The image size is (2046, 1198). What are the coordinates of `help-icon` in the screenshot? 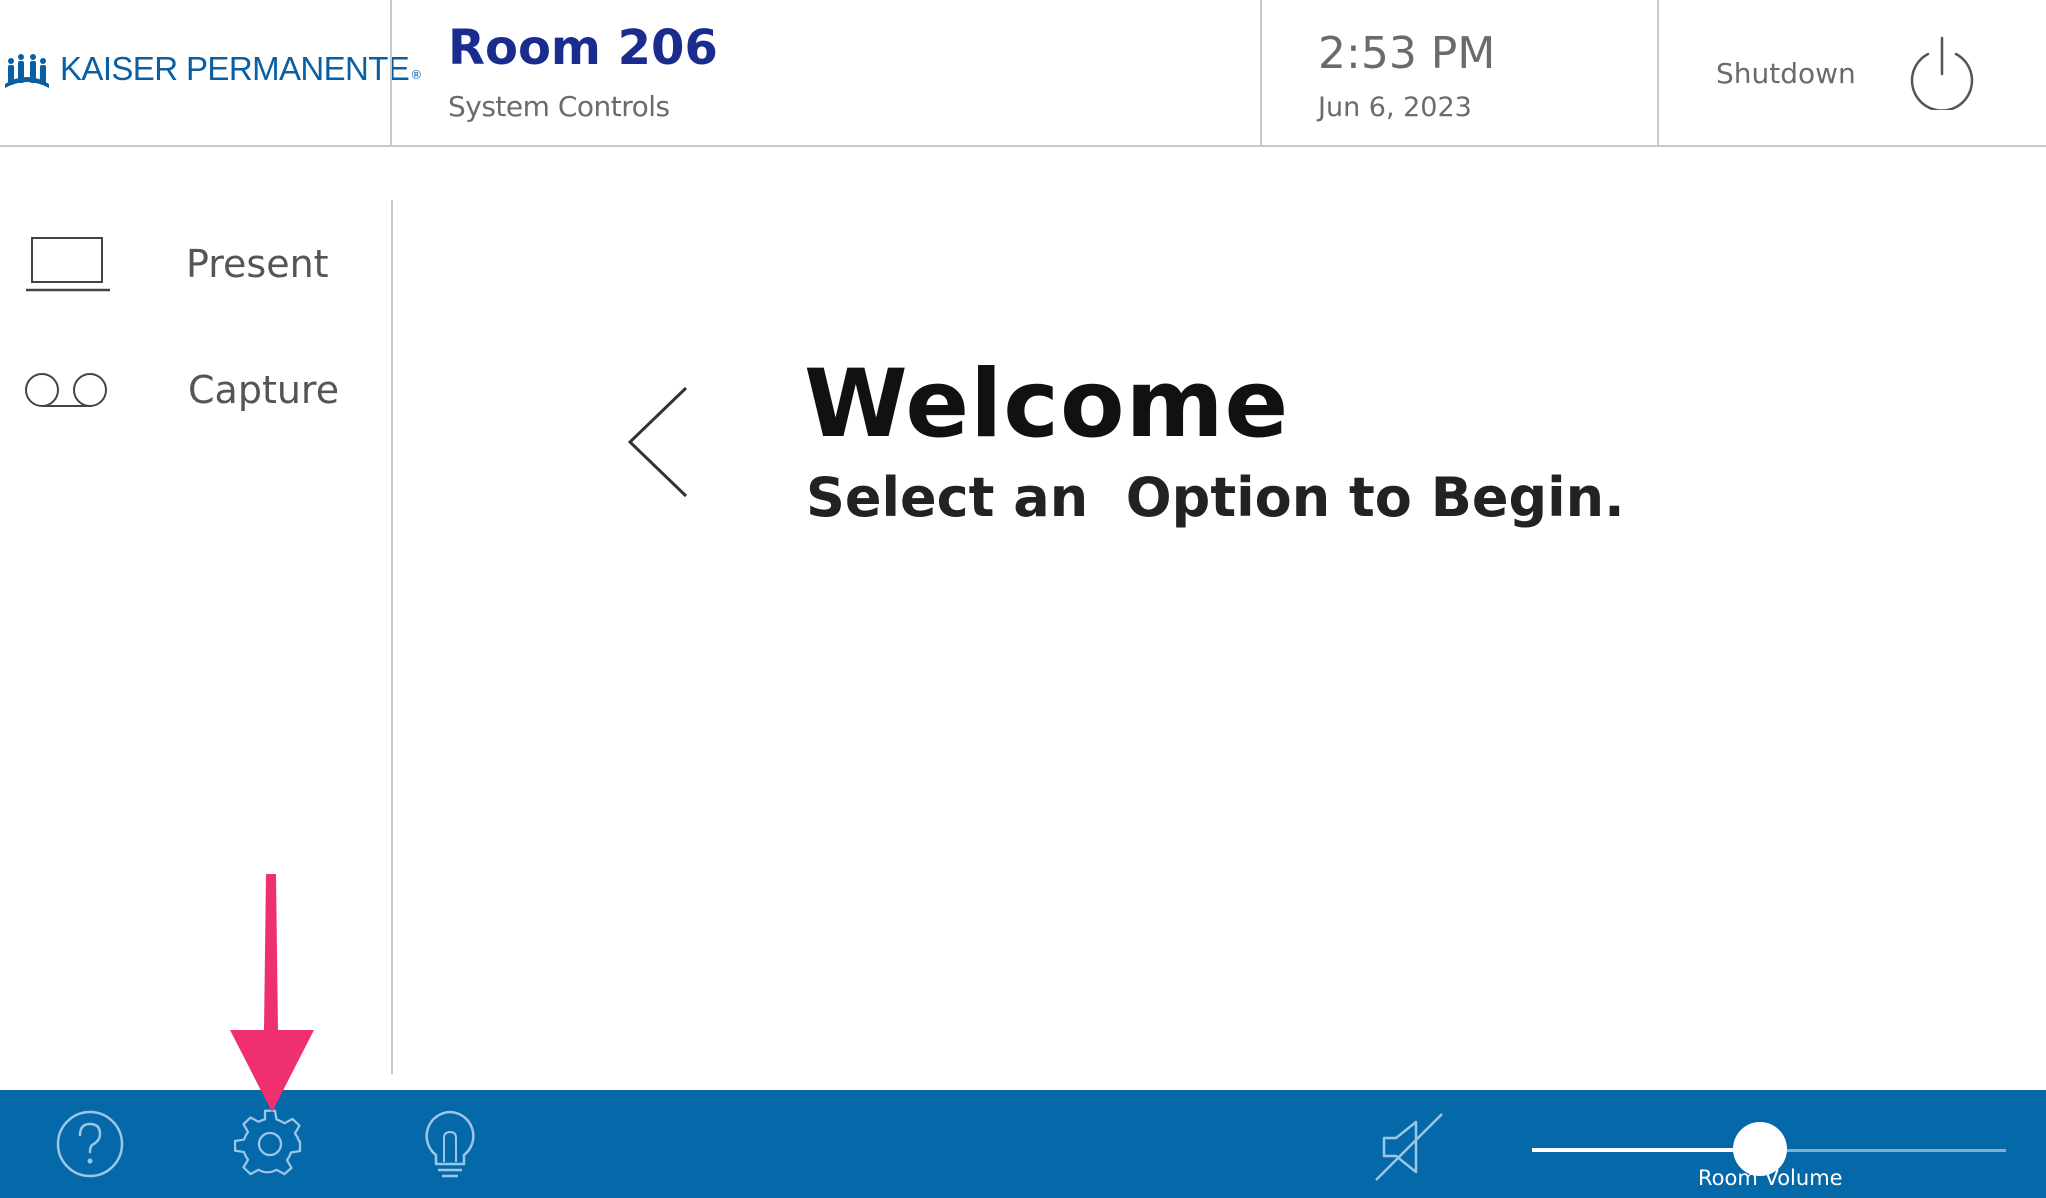 It's located at (90, 1144).